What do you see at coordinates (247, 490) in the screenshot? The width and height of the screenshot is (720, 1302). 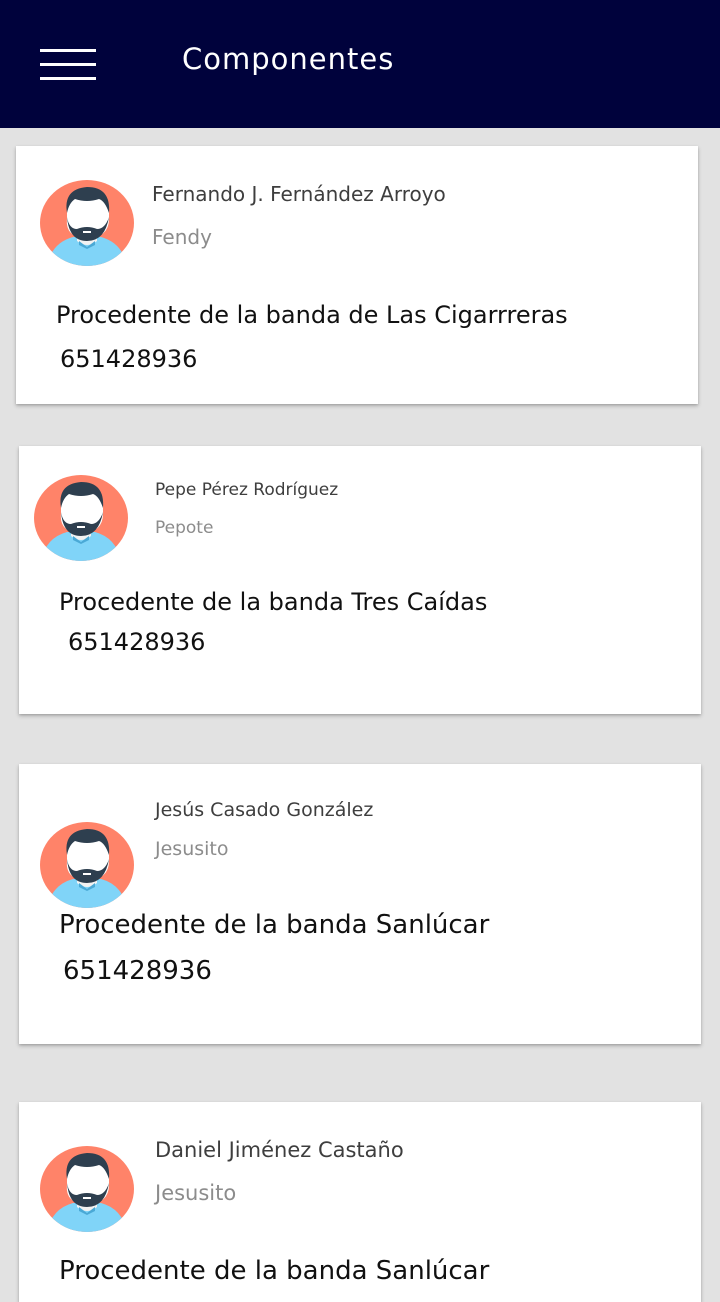 I see `member-name: Pepe Pérez Rodríguez` at bounding box center [247, 490].